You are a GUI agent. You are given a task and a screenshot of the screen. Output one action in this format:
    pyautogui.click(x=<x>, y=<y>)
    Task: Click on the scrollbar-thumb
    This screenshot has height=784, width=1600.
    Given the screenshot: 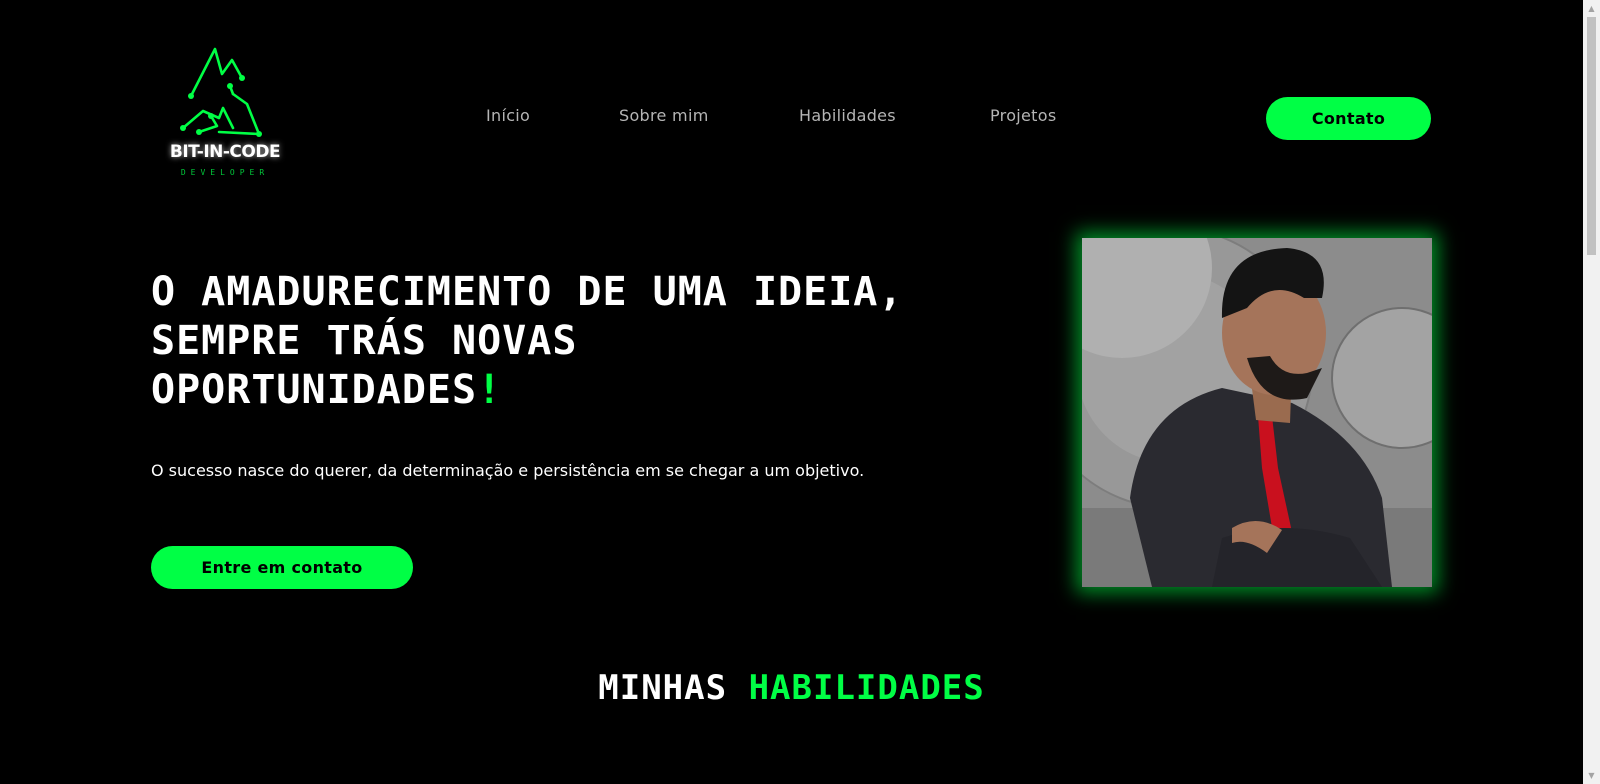 What is the action you would take?
    pyautogui.click(x=1591, y=136)
    